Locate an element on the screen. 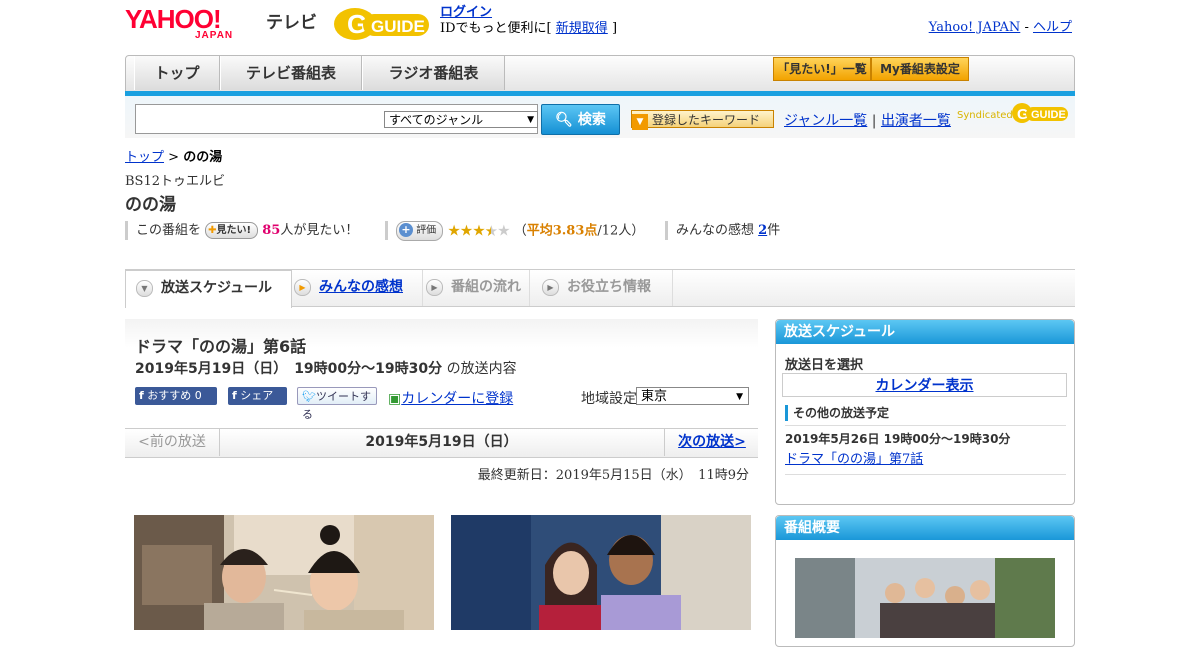 This screenshot has width=1200, height=647. keyword-button: ▼ 登録したキーワード is located at coordinates (702, 120).